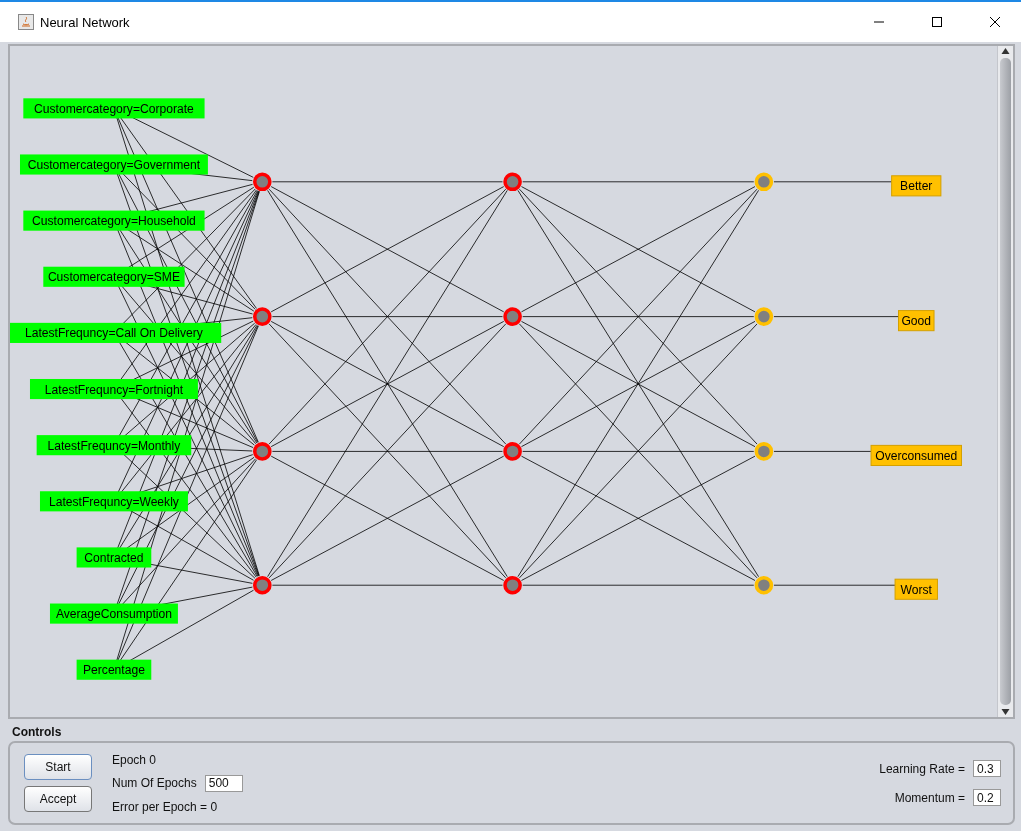  I want to click on output-label: Worst, so click(916, 589).